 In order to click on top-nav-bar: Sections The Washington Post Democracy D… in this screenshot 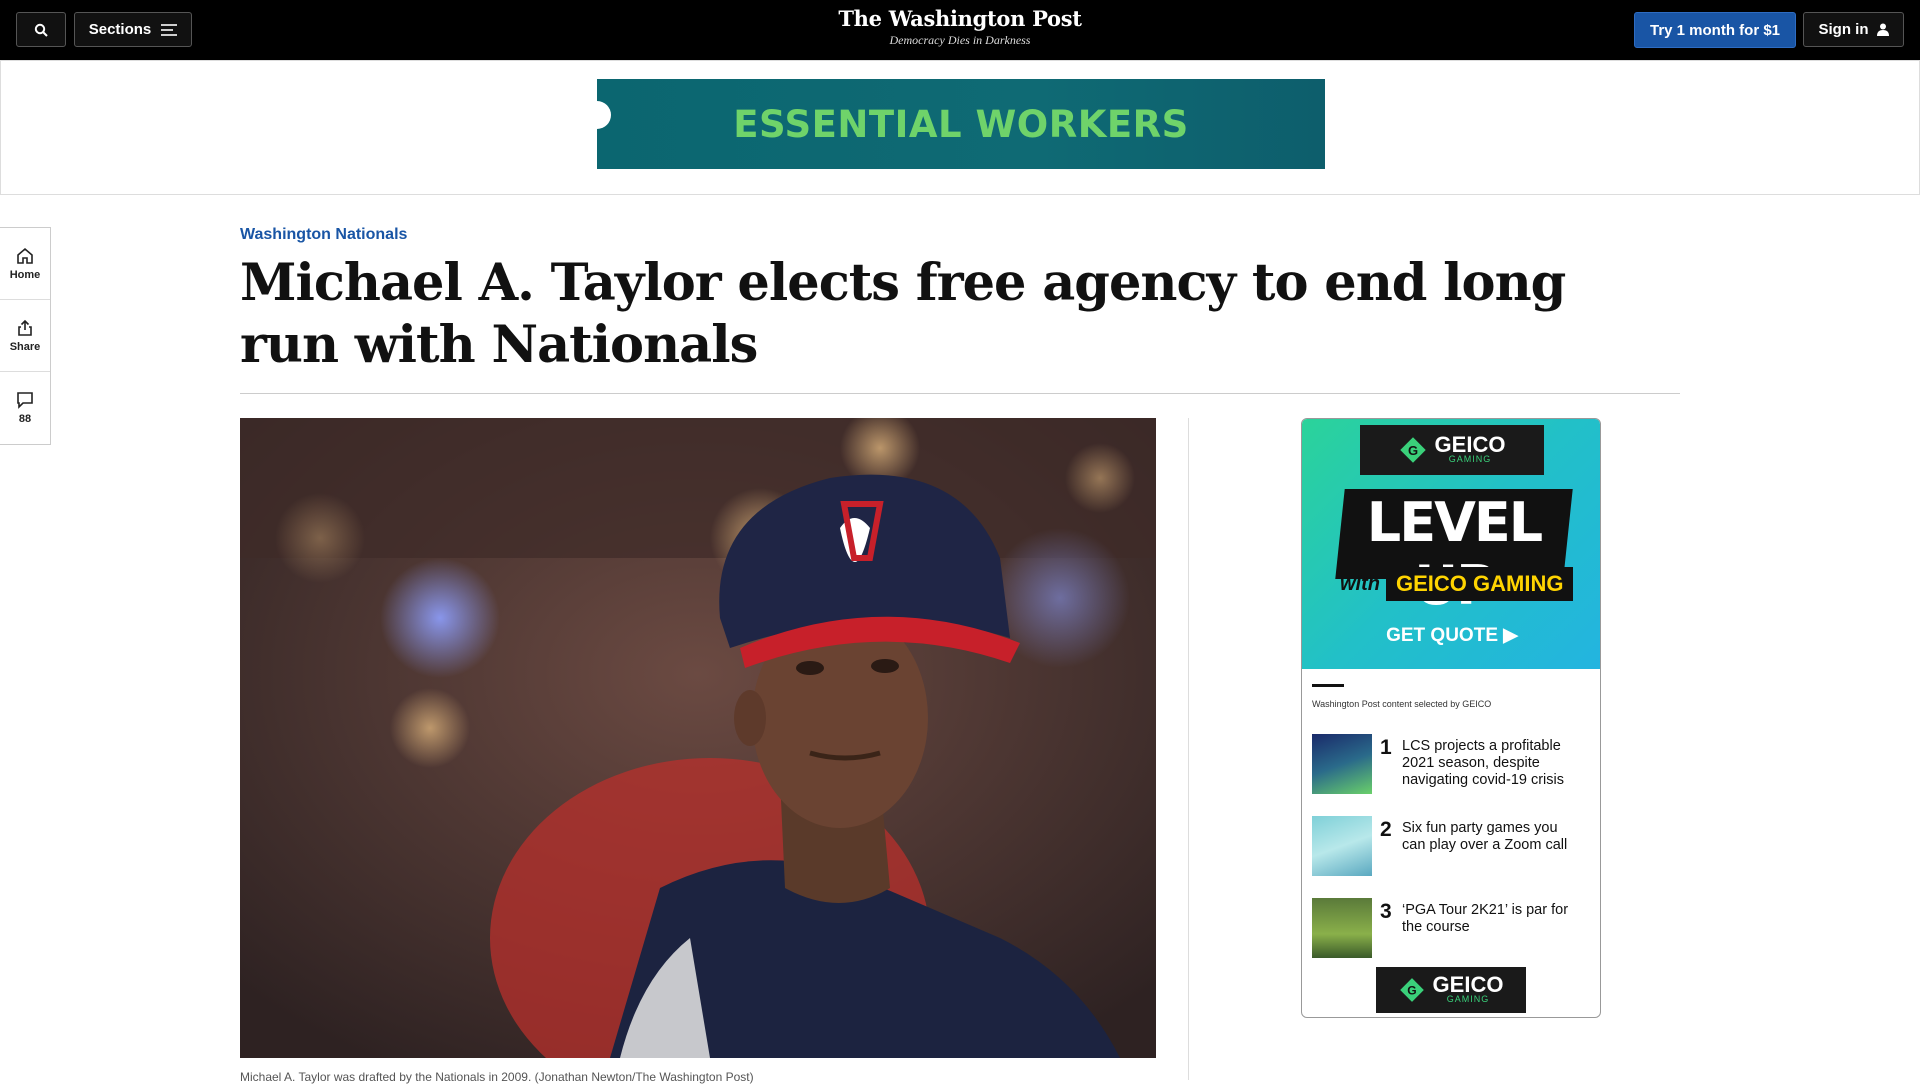, I will do `click(960, 30)`.